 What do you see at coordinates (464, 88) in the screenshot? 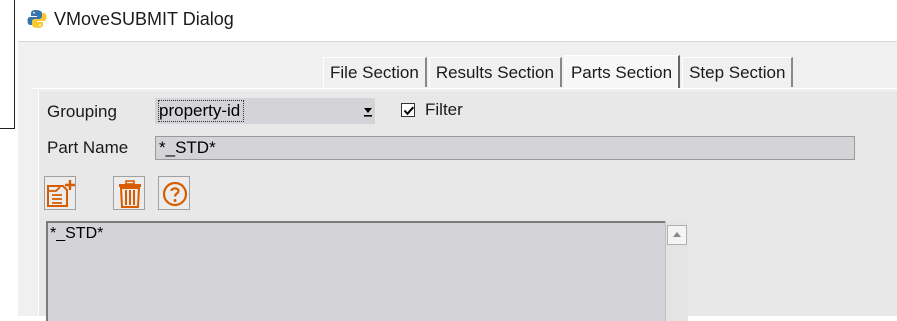
I see `tab-panel-divider` at bounding box center [464, 88].